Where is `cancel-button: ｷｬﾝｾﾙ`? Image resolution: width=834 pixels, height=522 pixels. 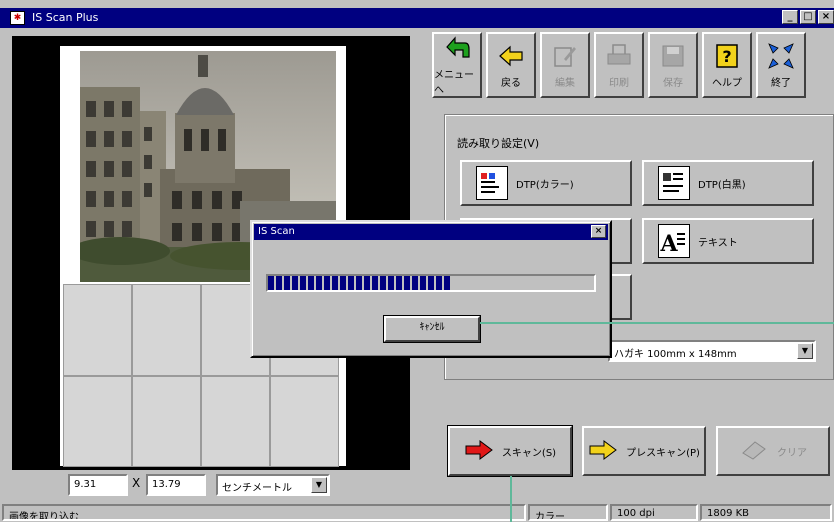
cancel-button: ｷｬﾝｾﾙ is located at coordinates (432, 329).